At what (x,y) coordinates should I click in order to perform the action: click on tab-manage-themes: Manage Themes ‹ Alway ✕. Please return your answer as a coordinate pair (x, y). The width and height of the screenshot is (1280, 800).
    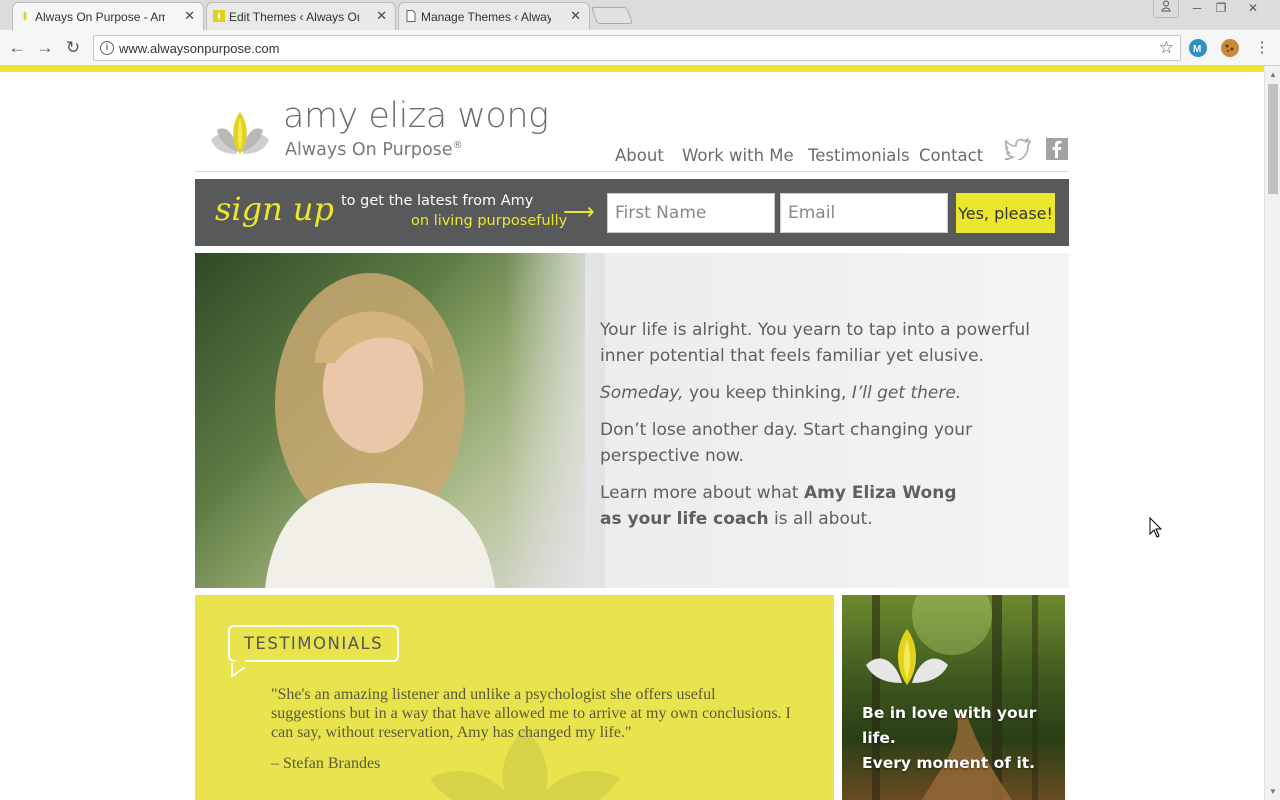
    Looking at the image, I should click on (494, 16).